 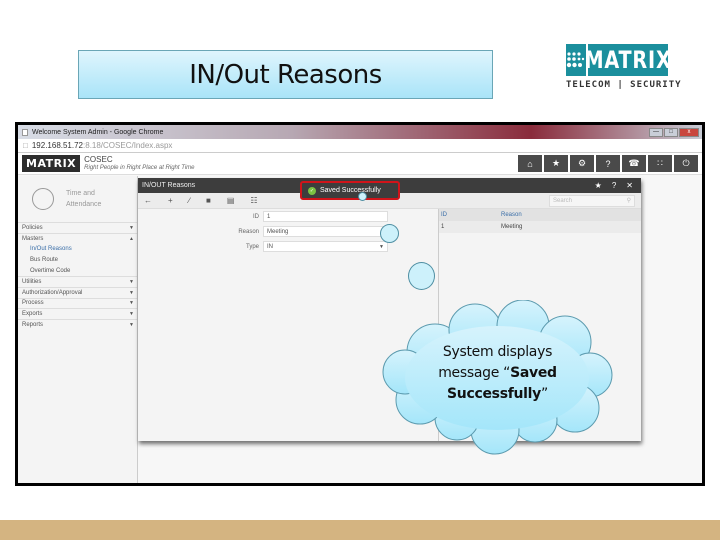 I want to click on chevron-up-icon: ▲, so click(x=131, y=239).